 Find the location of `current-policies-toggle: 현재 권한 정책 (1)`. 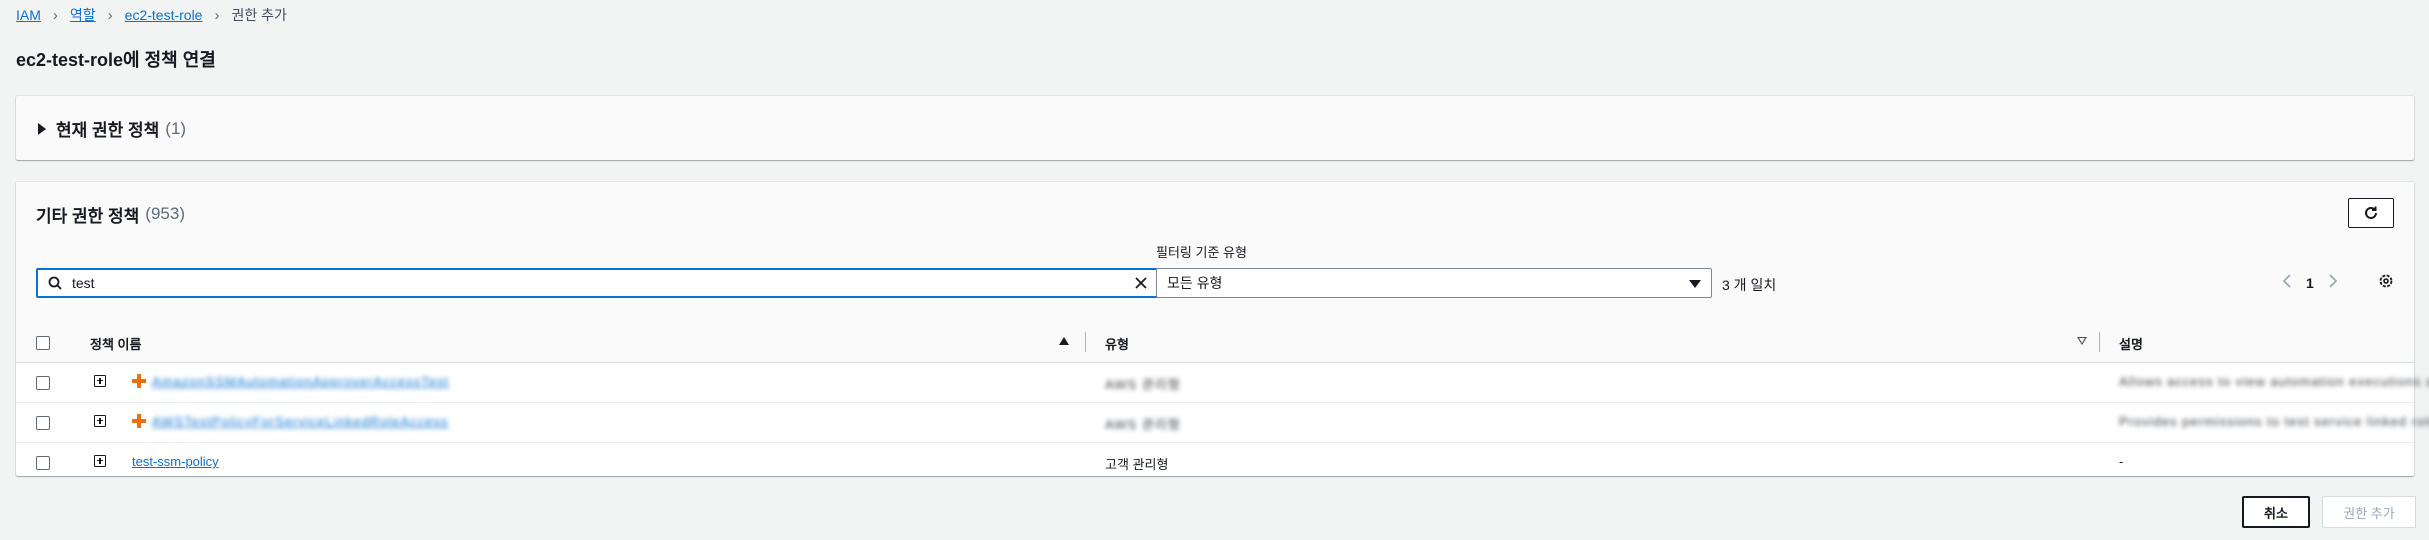

current-policies-toggle: 현재 권한 정책 (1) is located at coordinates (112, 128).